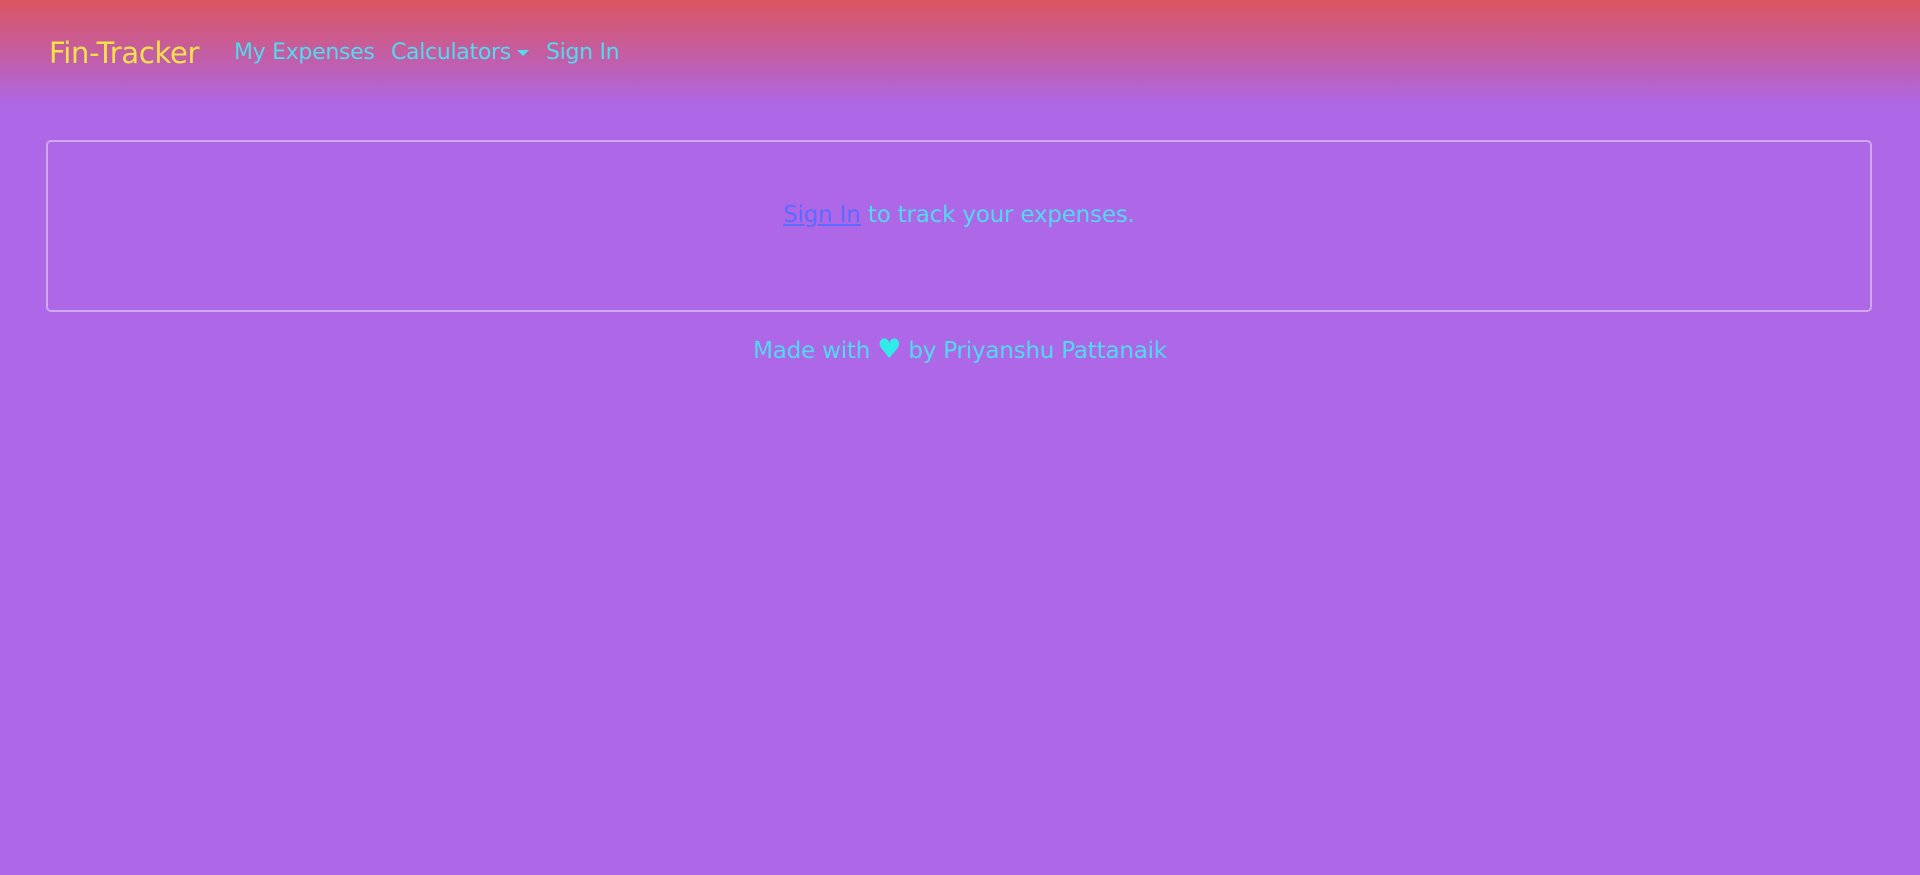 Image resolution: width=1920 pixels, height=875 pixels. I want to click on footer-author: by Priyanshu Pattanaik, so click(1034, 351).